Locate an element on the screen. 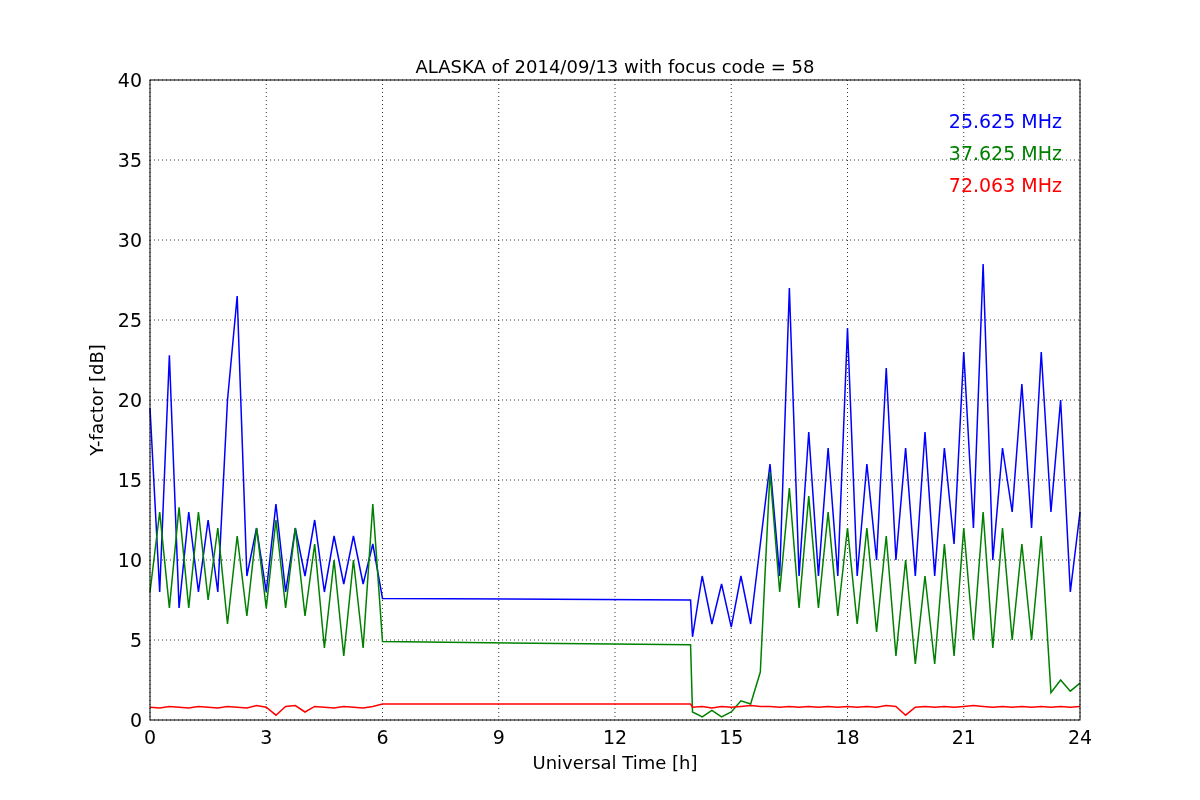  y-tick-label: 15 is located at coordinates (129, 480).